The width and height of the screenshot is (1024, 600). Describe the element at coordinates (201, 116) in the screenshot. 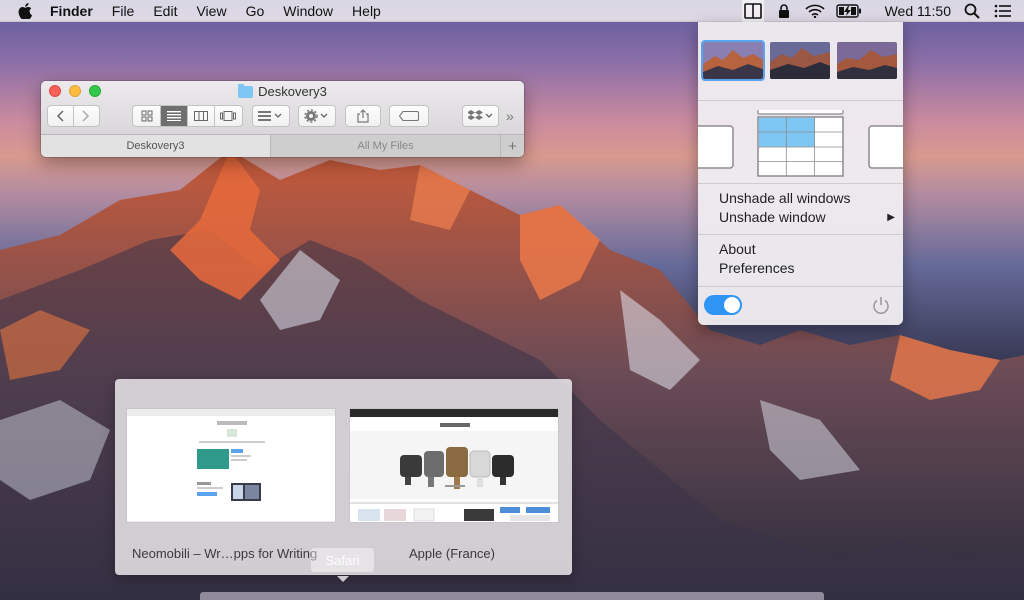

I see `column-view-button` at that location.